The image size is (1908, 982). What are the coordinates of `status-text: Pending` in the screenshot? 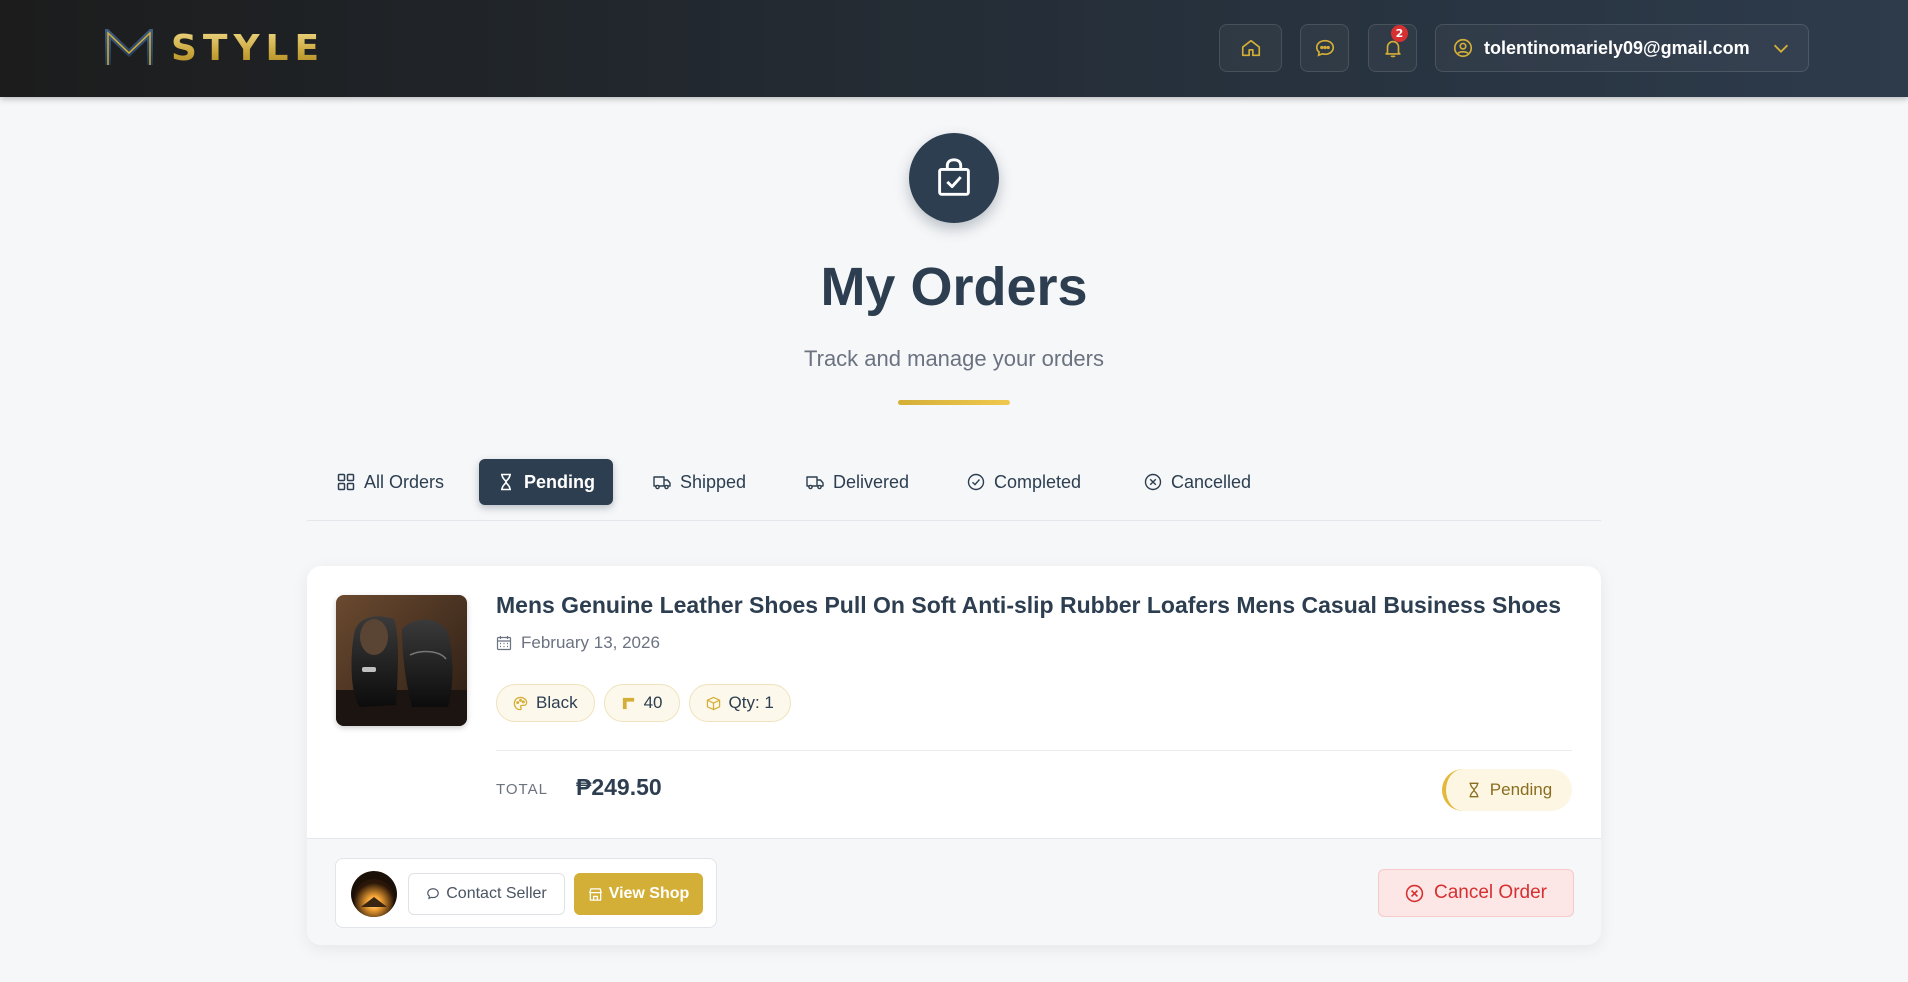 It's located at (1521, 789).